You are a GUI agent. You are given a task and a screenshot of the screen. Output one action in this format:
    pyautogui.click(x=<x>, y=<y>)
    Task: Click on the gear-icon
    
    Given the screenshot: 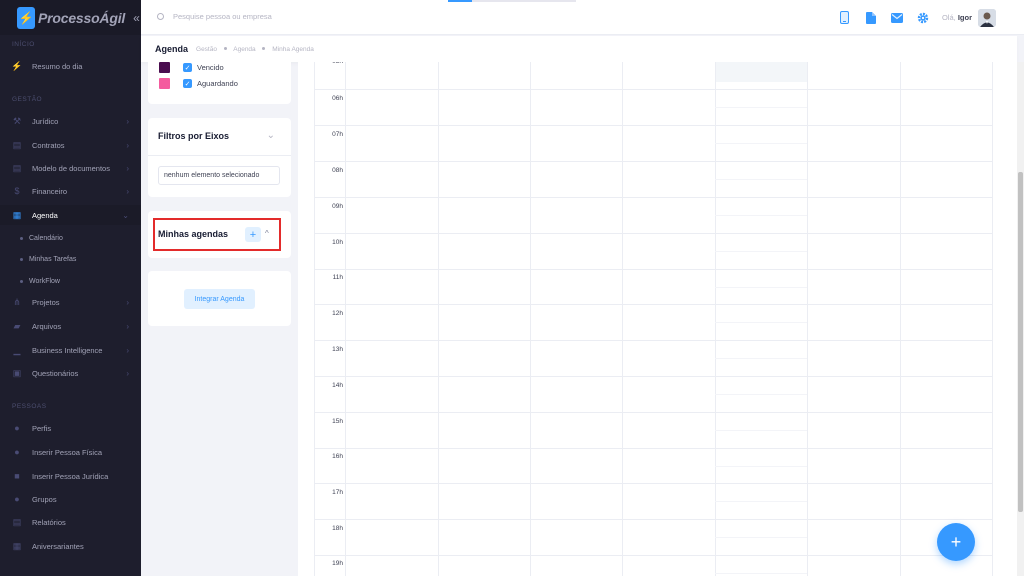 What is the action you would take?
    pyautogui.click(x=923, y=18)
    